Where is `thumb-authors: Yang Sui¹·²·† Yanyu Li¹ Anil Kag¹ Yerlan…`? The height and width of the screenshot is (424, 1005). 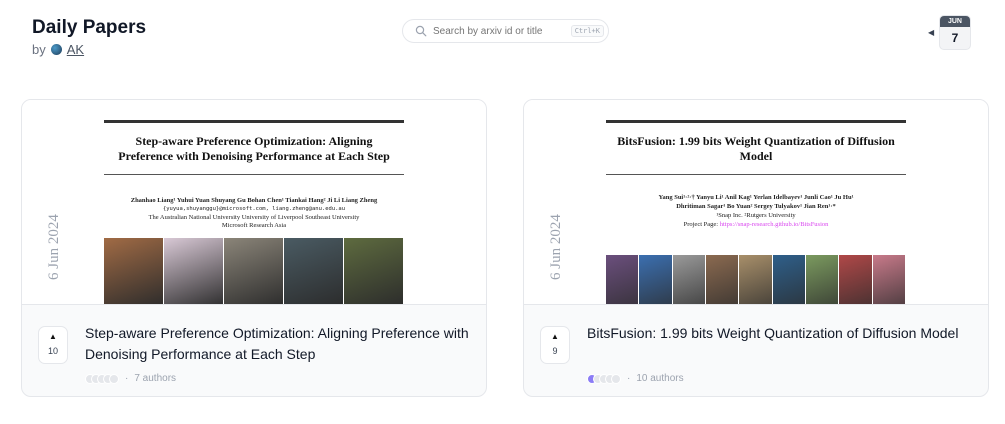 thumb-authors: Yang Sui¹·²·† Yanyu Li¹ Anil Kag¹ Yerlan… is located at coordinates (756, 197).